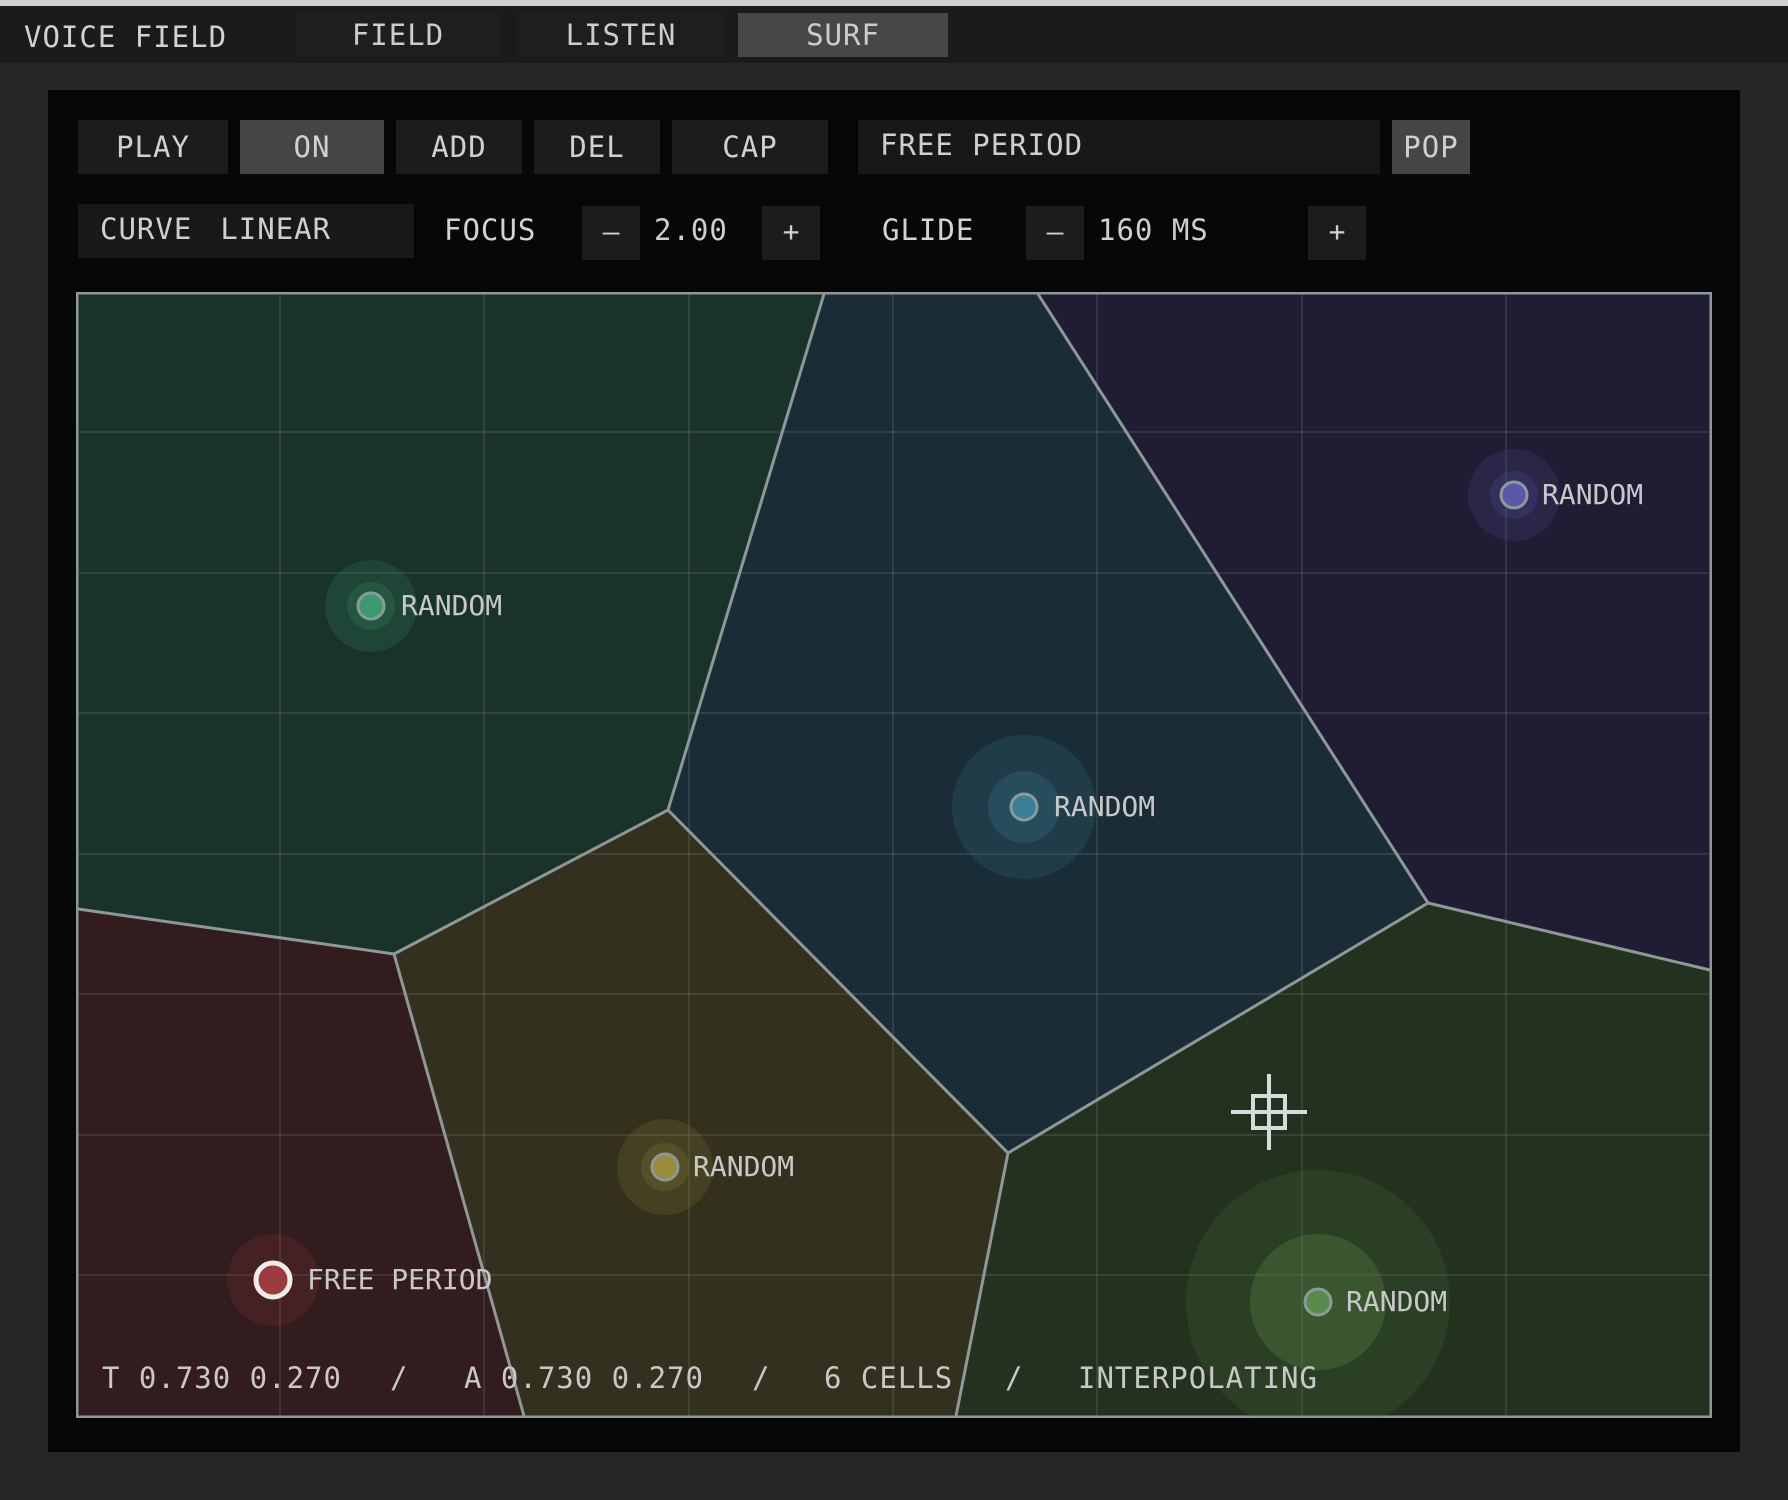 This screenshot has height=1500, width=1788. I want to click on top-bar: VOICE FIELD FIELD LISTEN SURF, so click(894, 34).